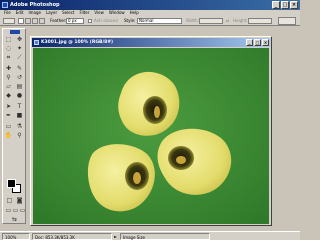 The width and height of the screenshot is (320, 240). What do you see at coordinates (77, 42) in the screenshot?
I see `document-title: K3001.jpg @ 100% (RGB/8#)` at bounding box center [77, 42].